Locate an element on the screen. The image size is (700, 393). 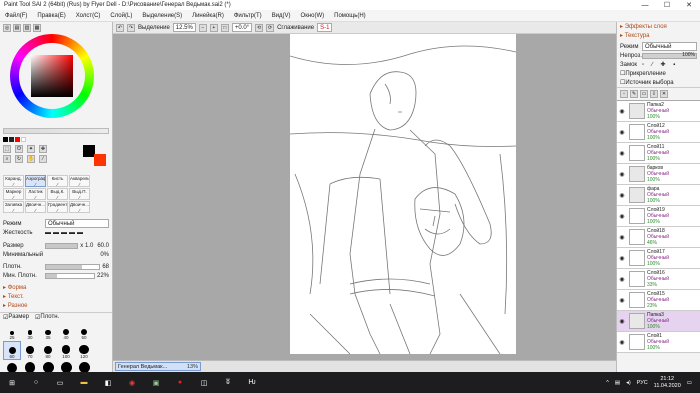
network-icon: ▤ is located at coordinates (617, 383).